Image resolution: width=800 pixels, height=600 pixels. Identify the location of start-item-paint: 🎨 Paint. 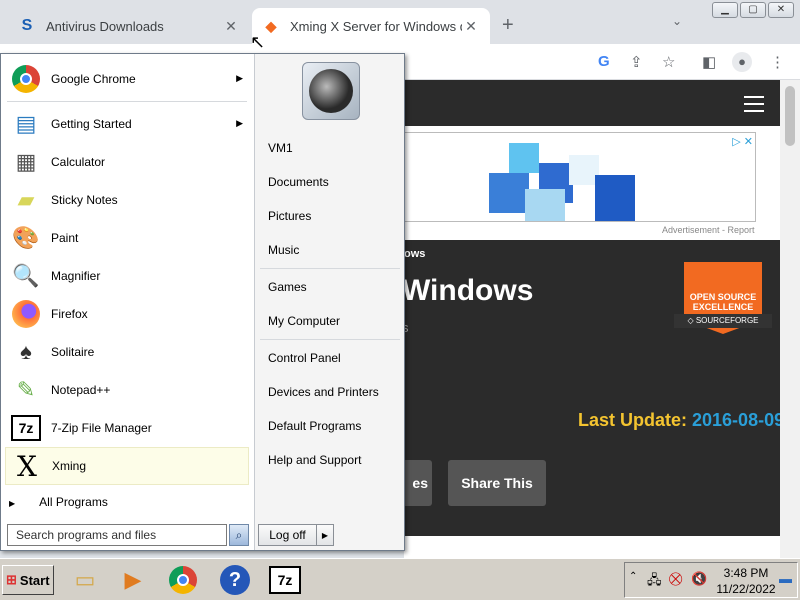
(127, 238).